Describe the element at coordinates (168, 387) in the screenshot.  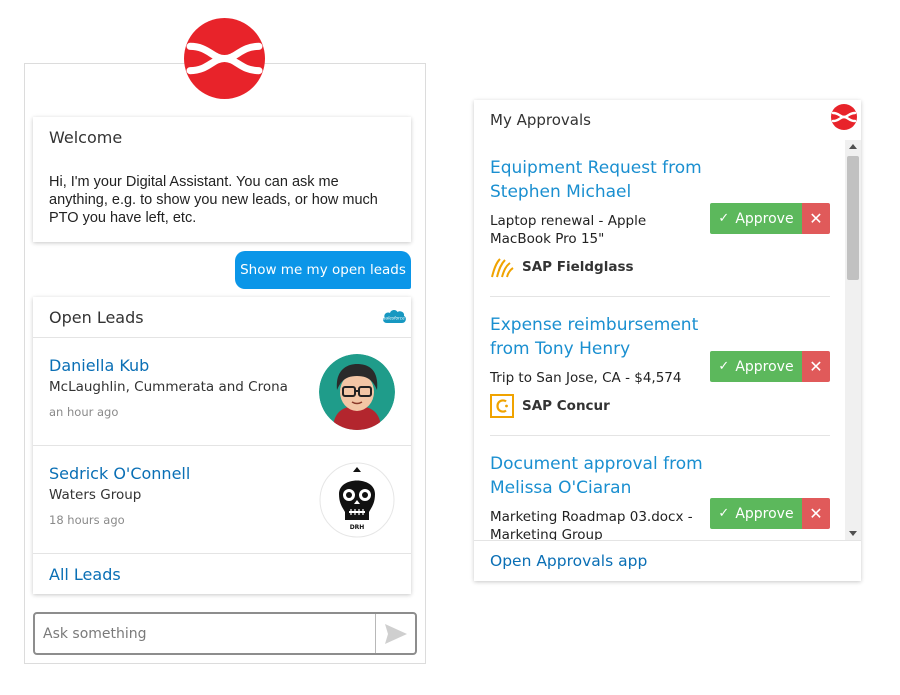
I see `lead-company: McLaughlin, Cummerata and Crona` at that location.